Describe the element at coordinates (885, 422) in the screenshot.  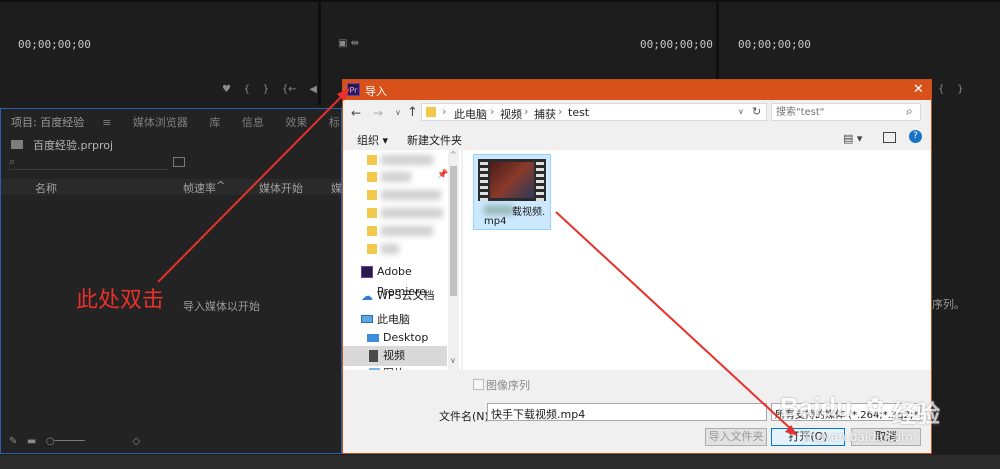
I see `baidu-watermark: Baidu ✿ 经验 jingyan.baidu.com` at that location.